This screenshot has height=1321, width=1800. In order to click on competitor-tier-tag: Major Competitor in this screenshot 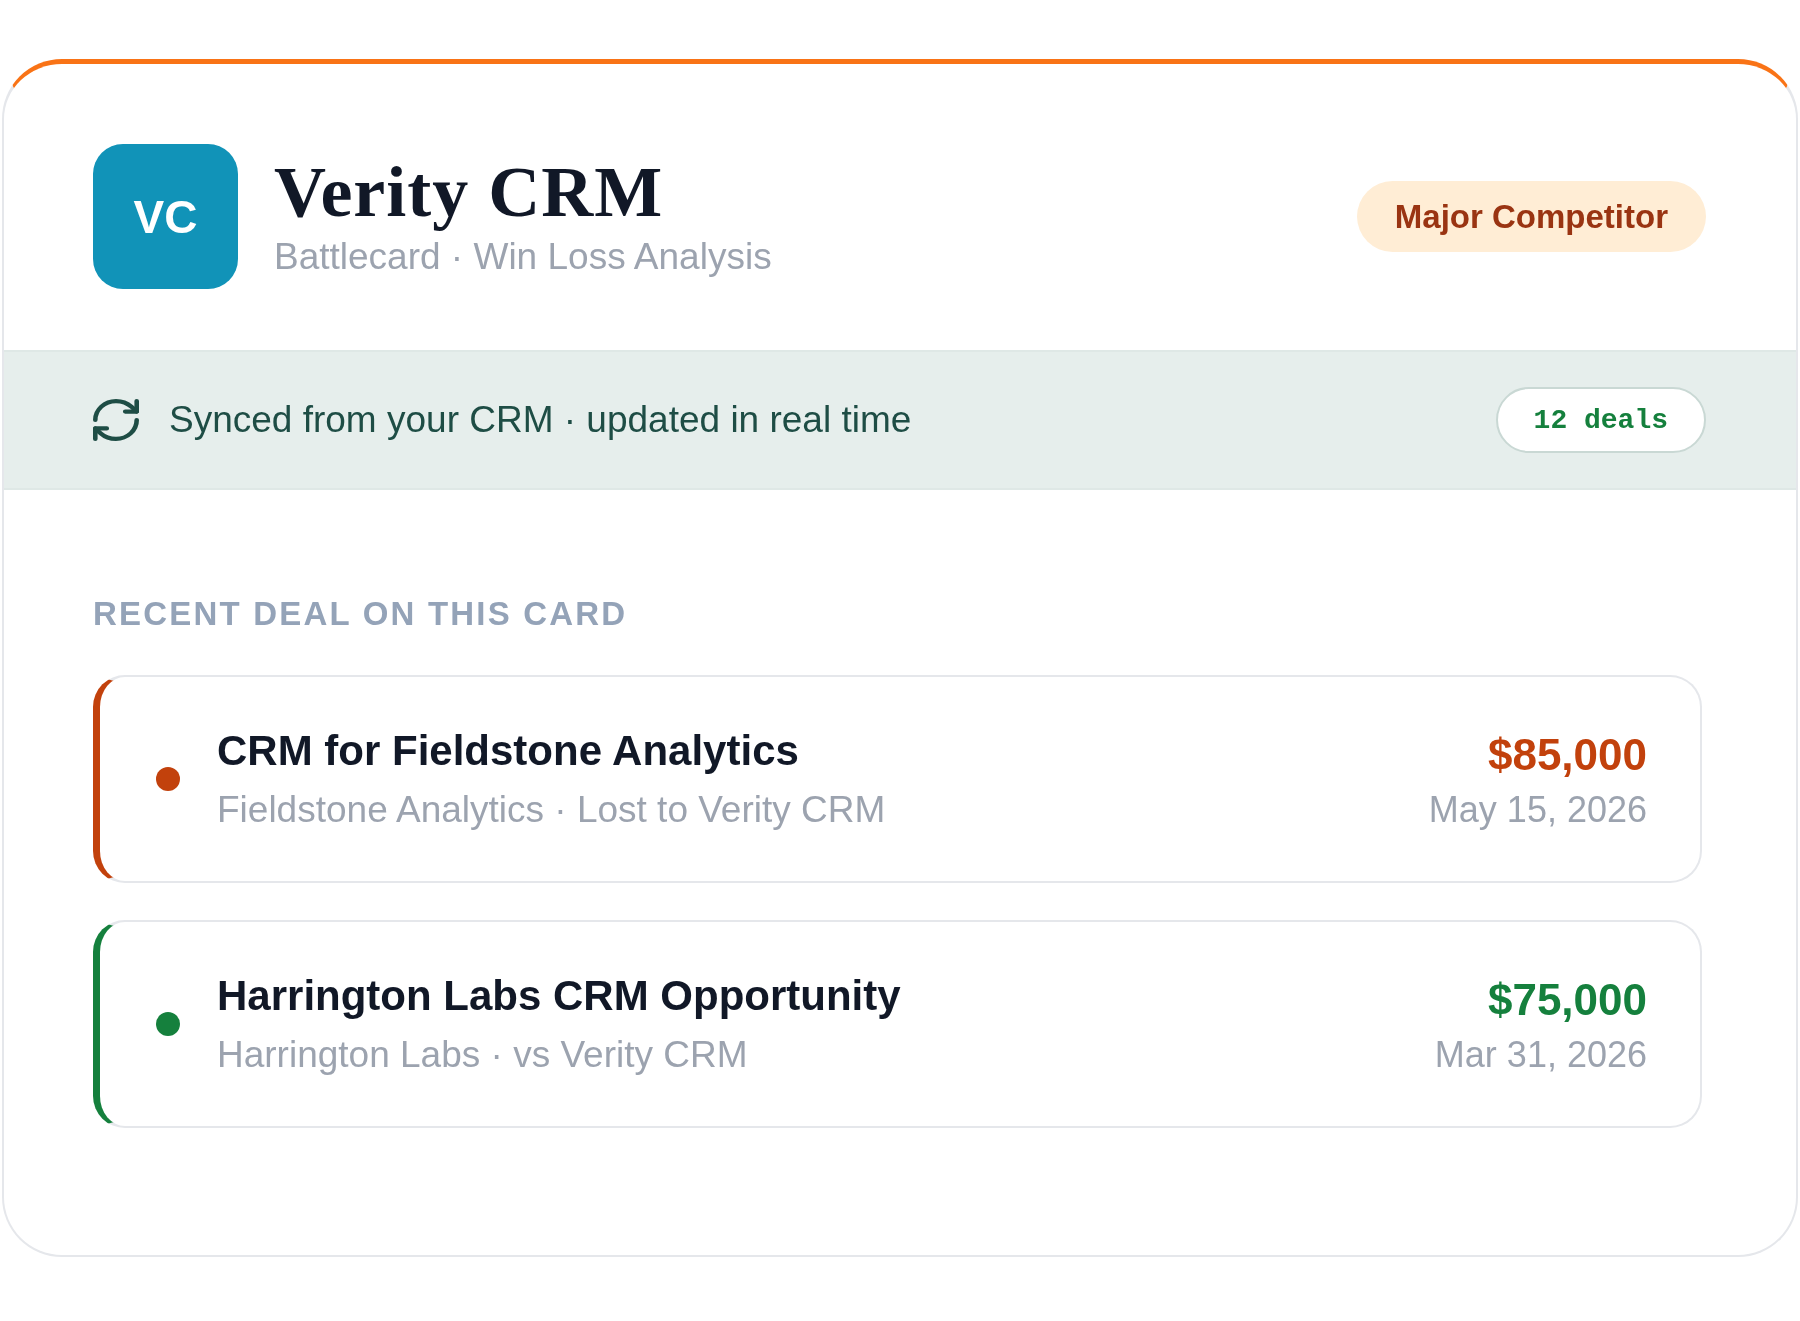, I will do `click(1531, 216)`.